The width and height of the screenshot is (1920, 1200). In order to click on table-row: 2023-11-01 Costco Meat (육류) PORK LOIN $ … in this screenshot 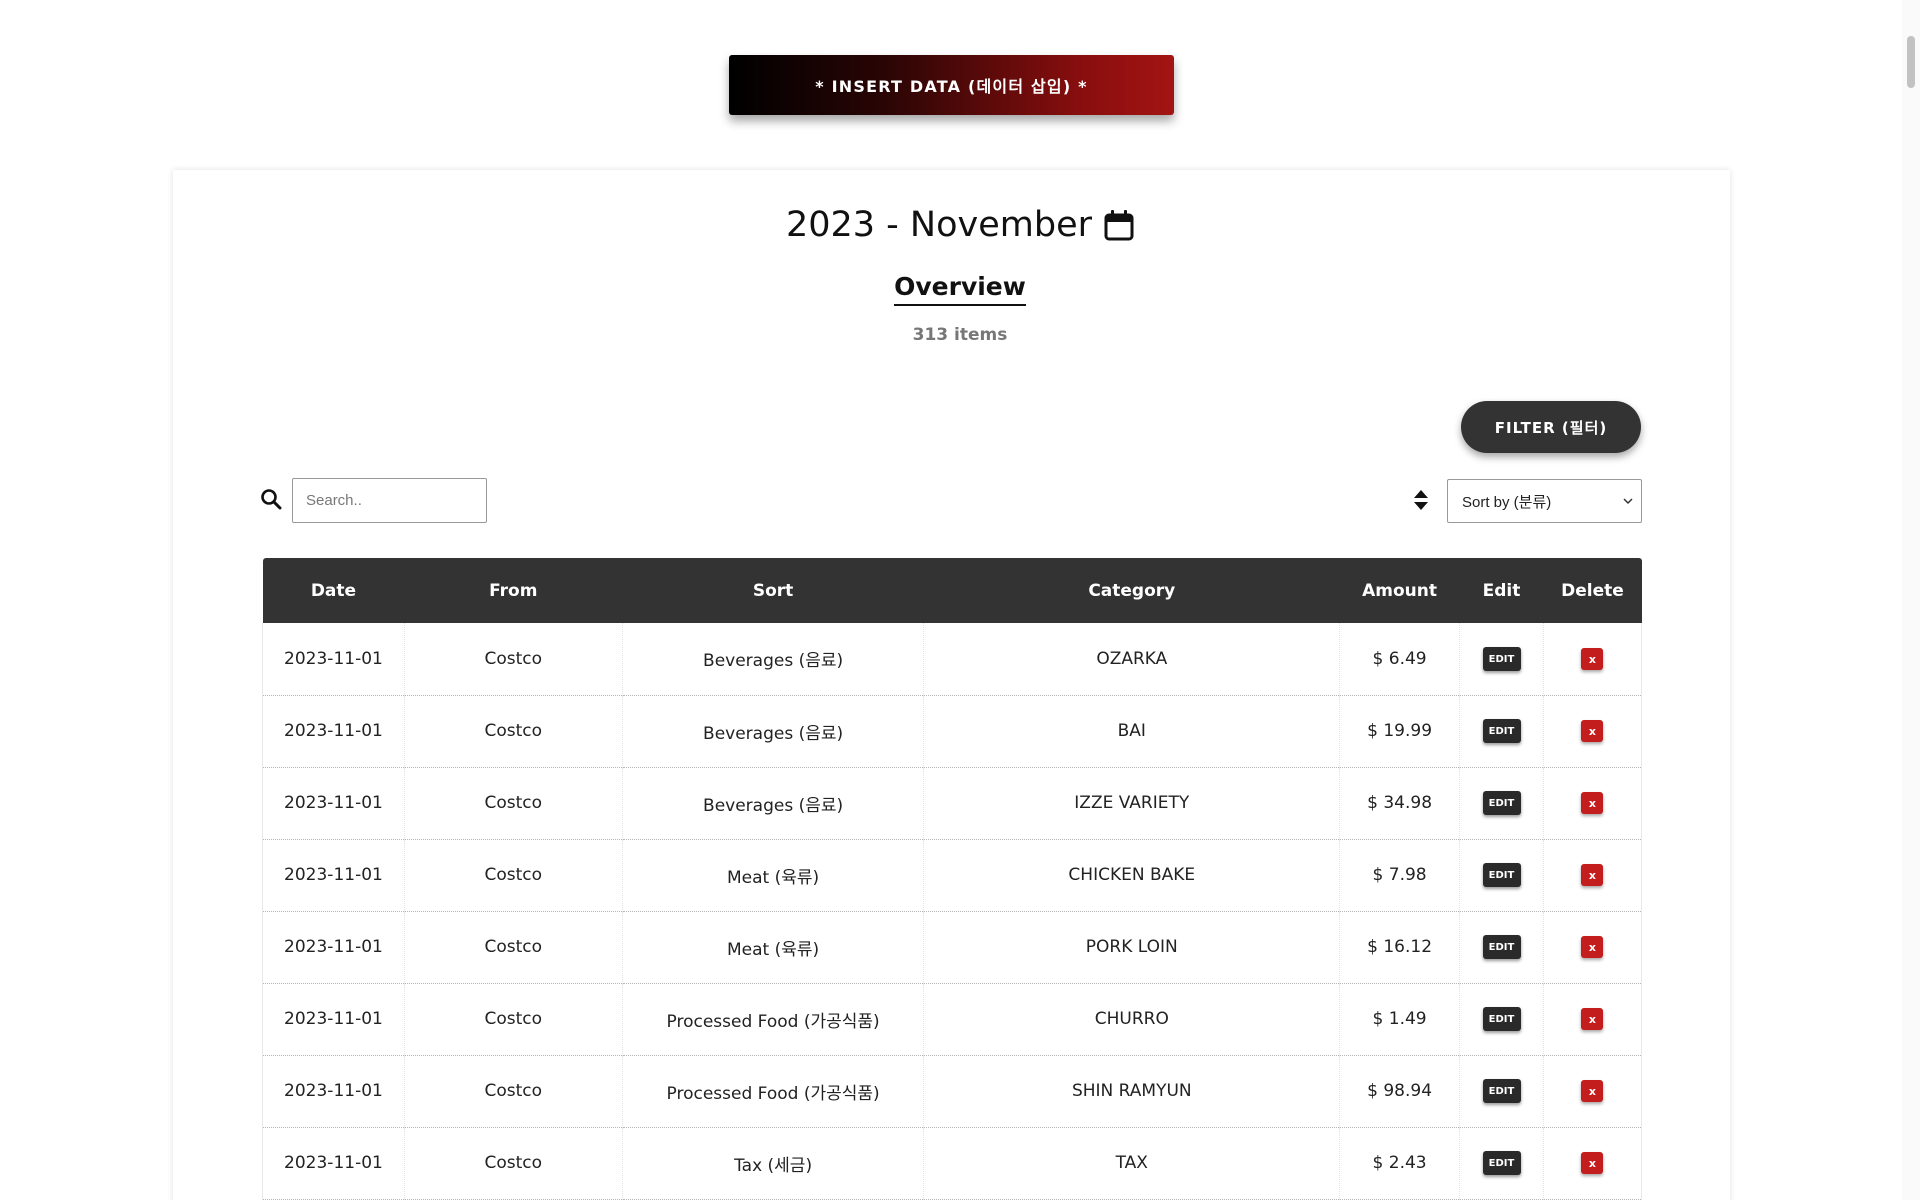, I will do `click(952, 947)`.